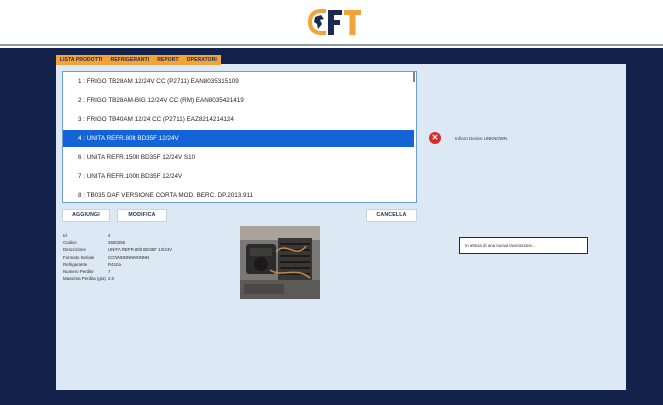 Image resolution: width=663 pixels, height=405 pixels. I want to click on device-status-text: Inficon Device UNKNOWN, so click(481, 138).